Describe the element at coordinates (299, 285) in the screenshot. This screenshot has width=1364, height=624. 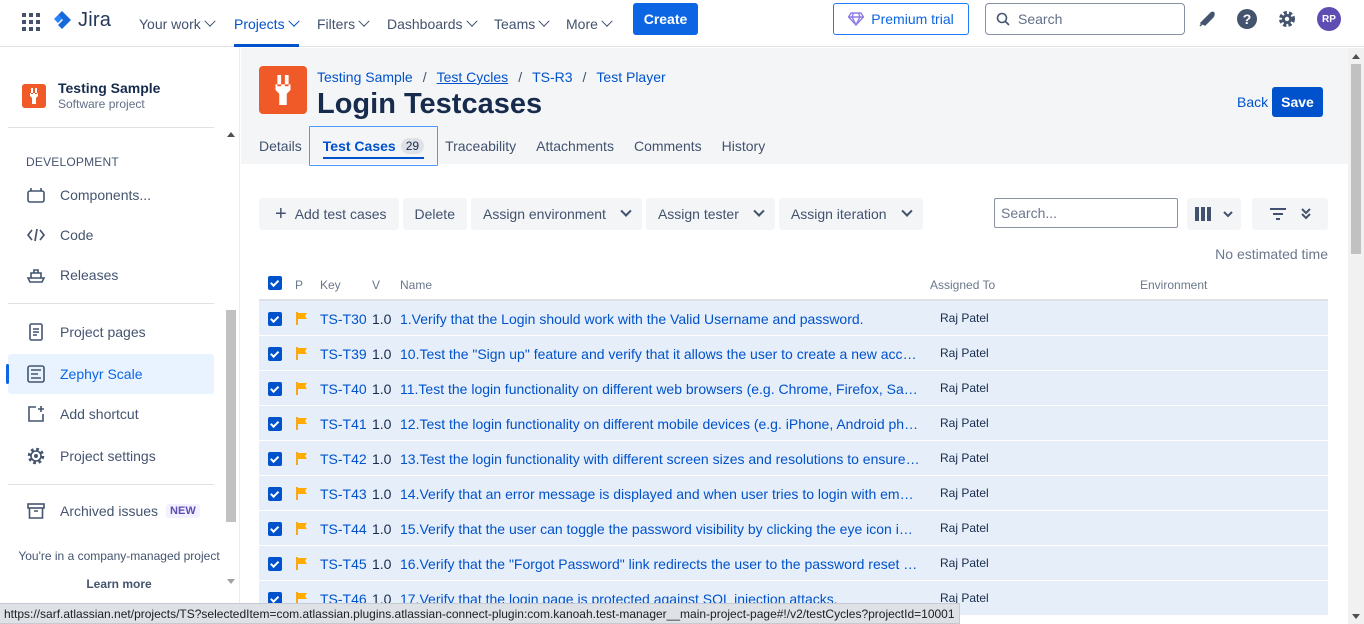
I see `column-header-priority: P` at that location.